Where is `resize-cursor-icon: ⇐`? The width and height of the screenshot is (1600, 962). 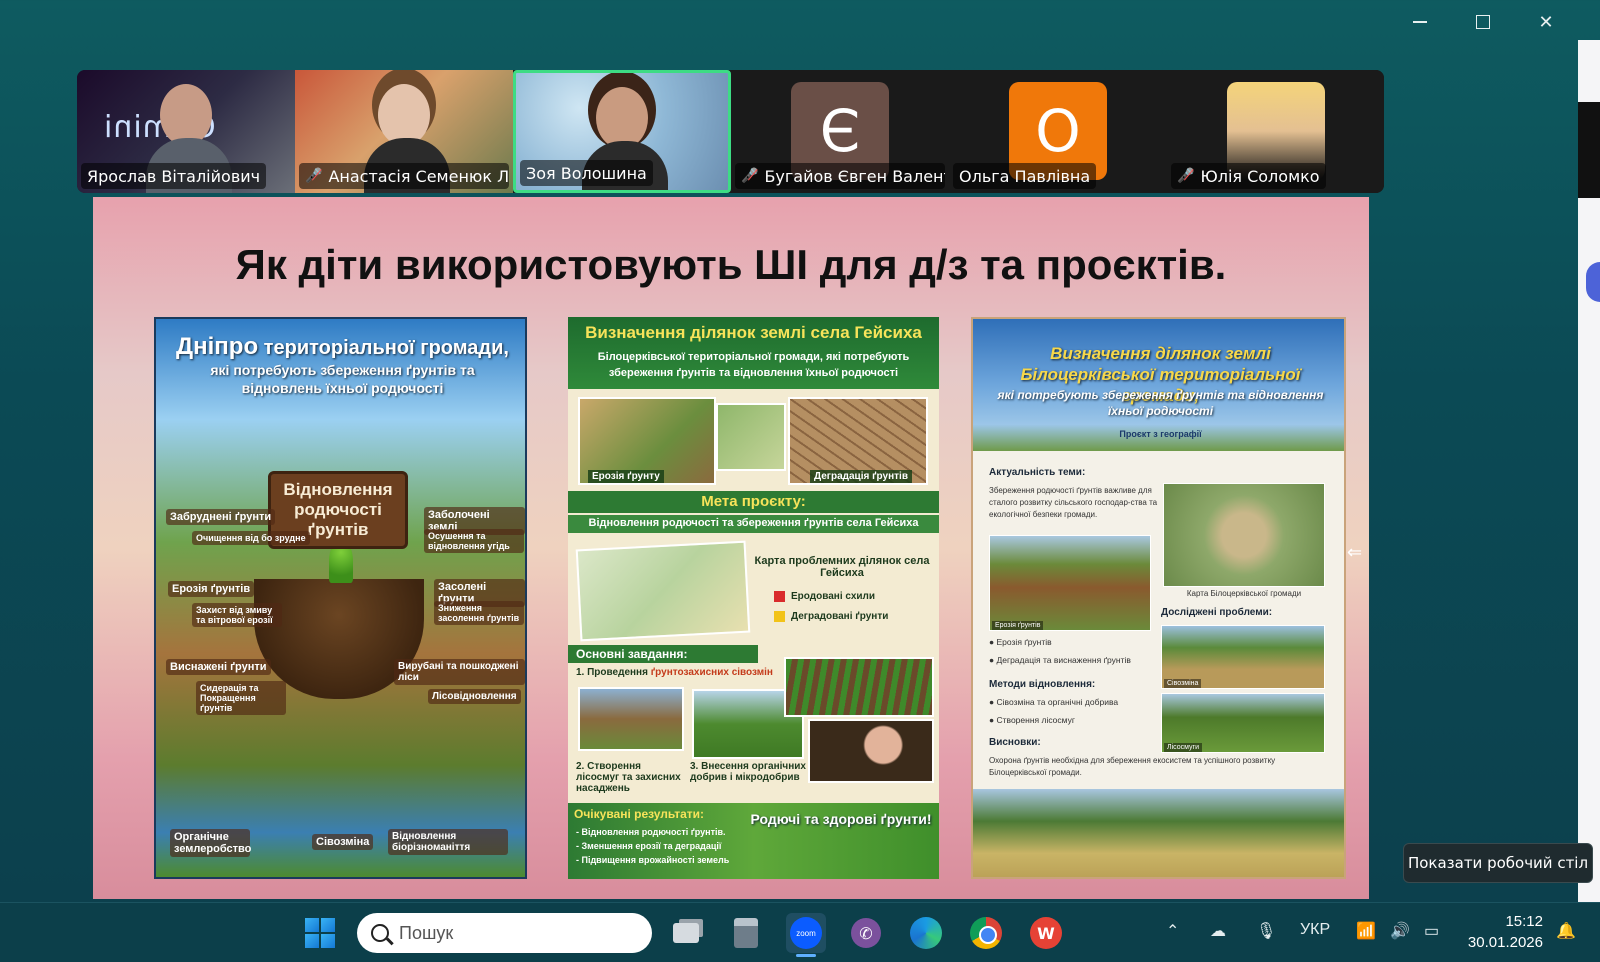 resize-cursor-icon: ⇐ is located at coordinates (1355, 552).